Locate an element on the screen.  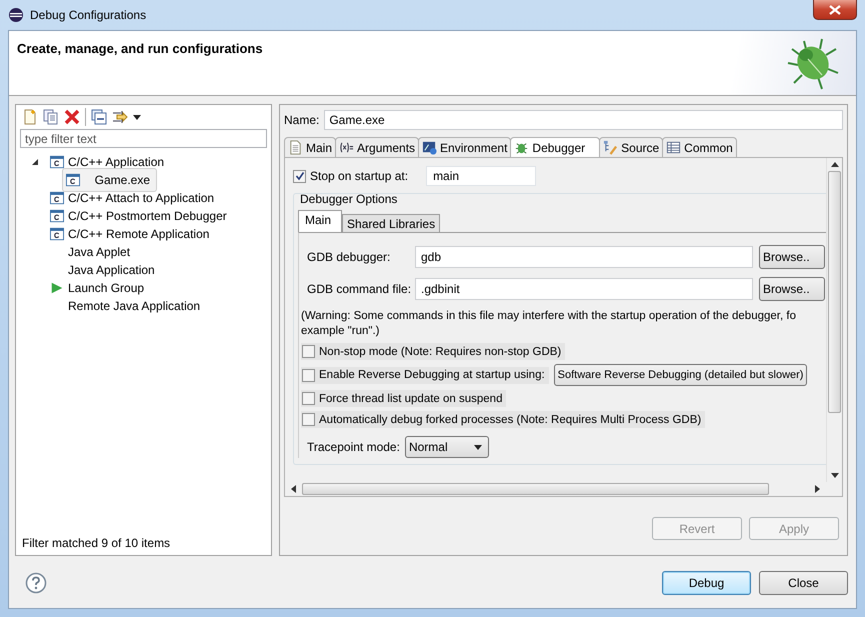
dialog-button: Debug is located at coordinates (706, 583).